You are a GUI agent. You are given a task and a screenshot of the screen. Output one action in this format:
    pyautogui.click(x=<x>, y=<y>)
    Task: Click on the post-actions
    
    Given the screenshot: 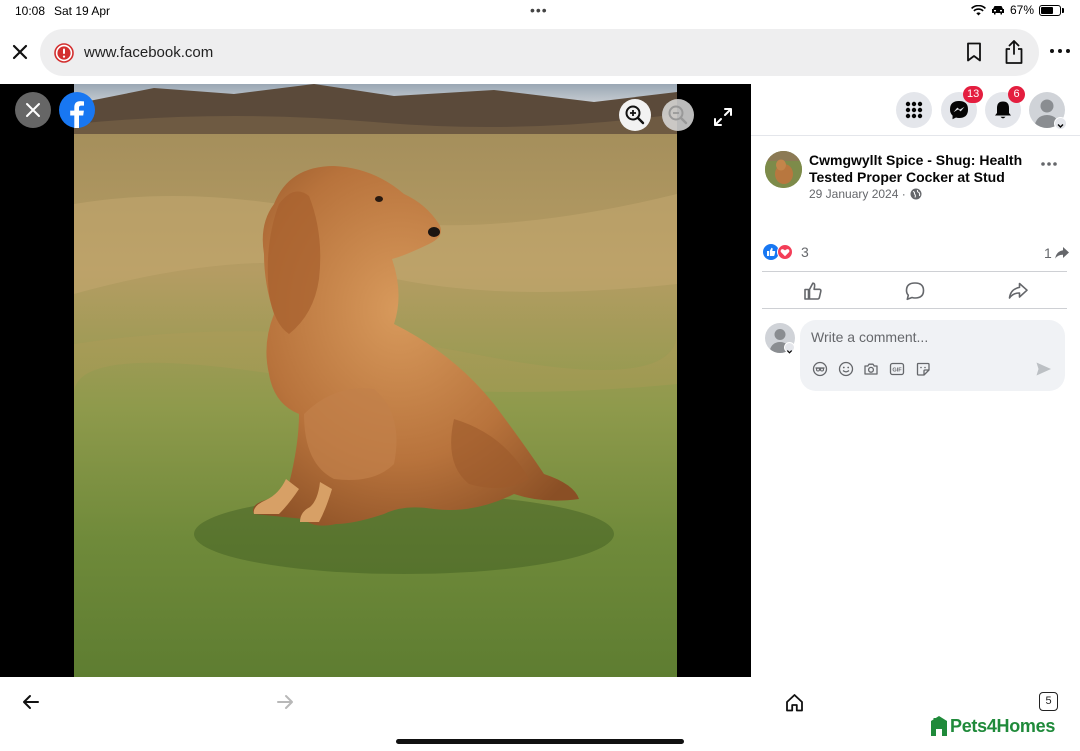 What is the action you would take?
    pyautogui.click(x=914, y=290)
    